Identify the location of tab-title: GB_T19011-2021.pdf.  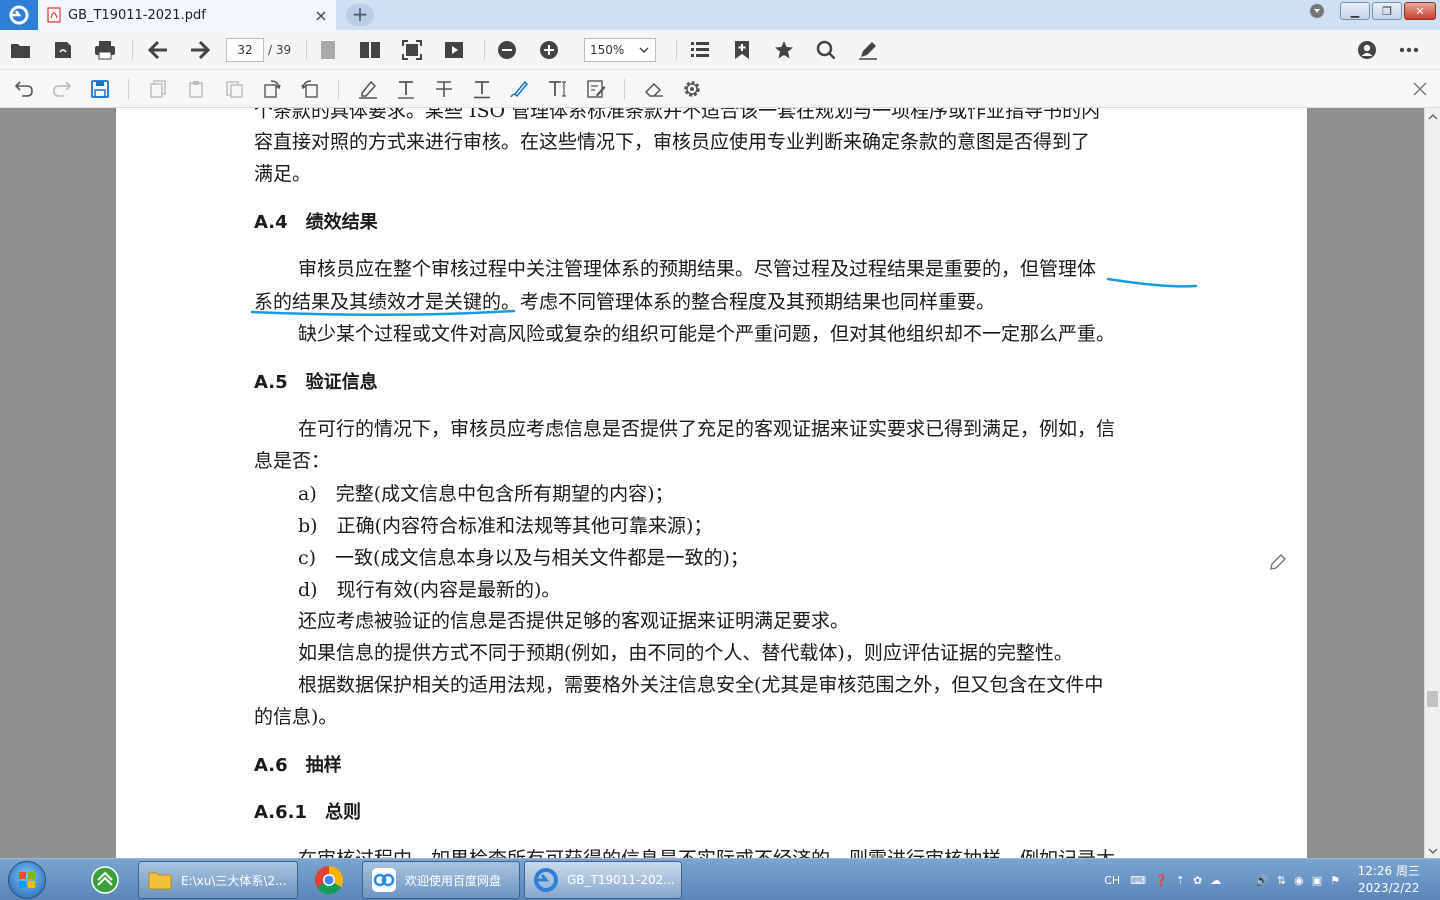
(137, 15).